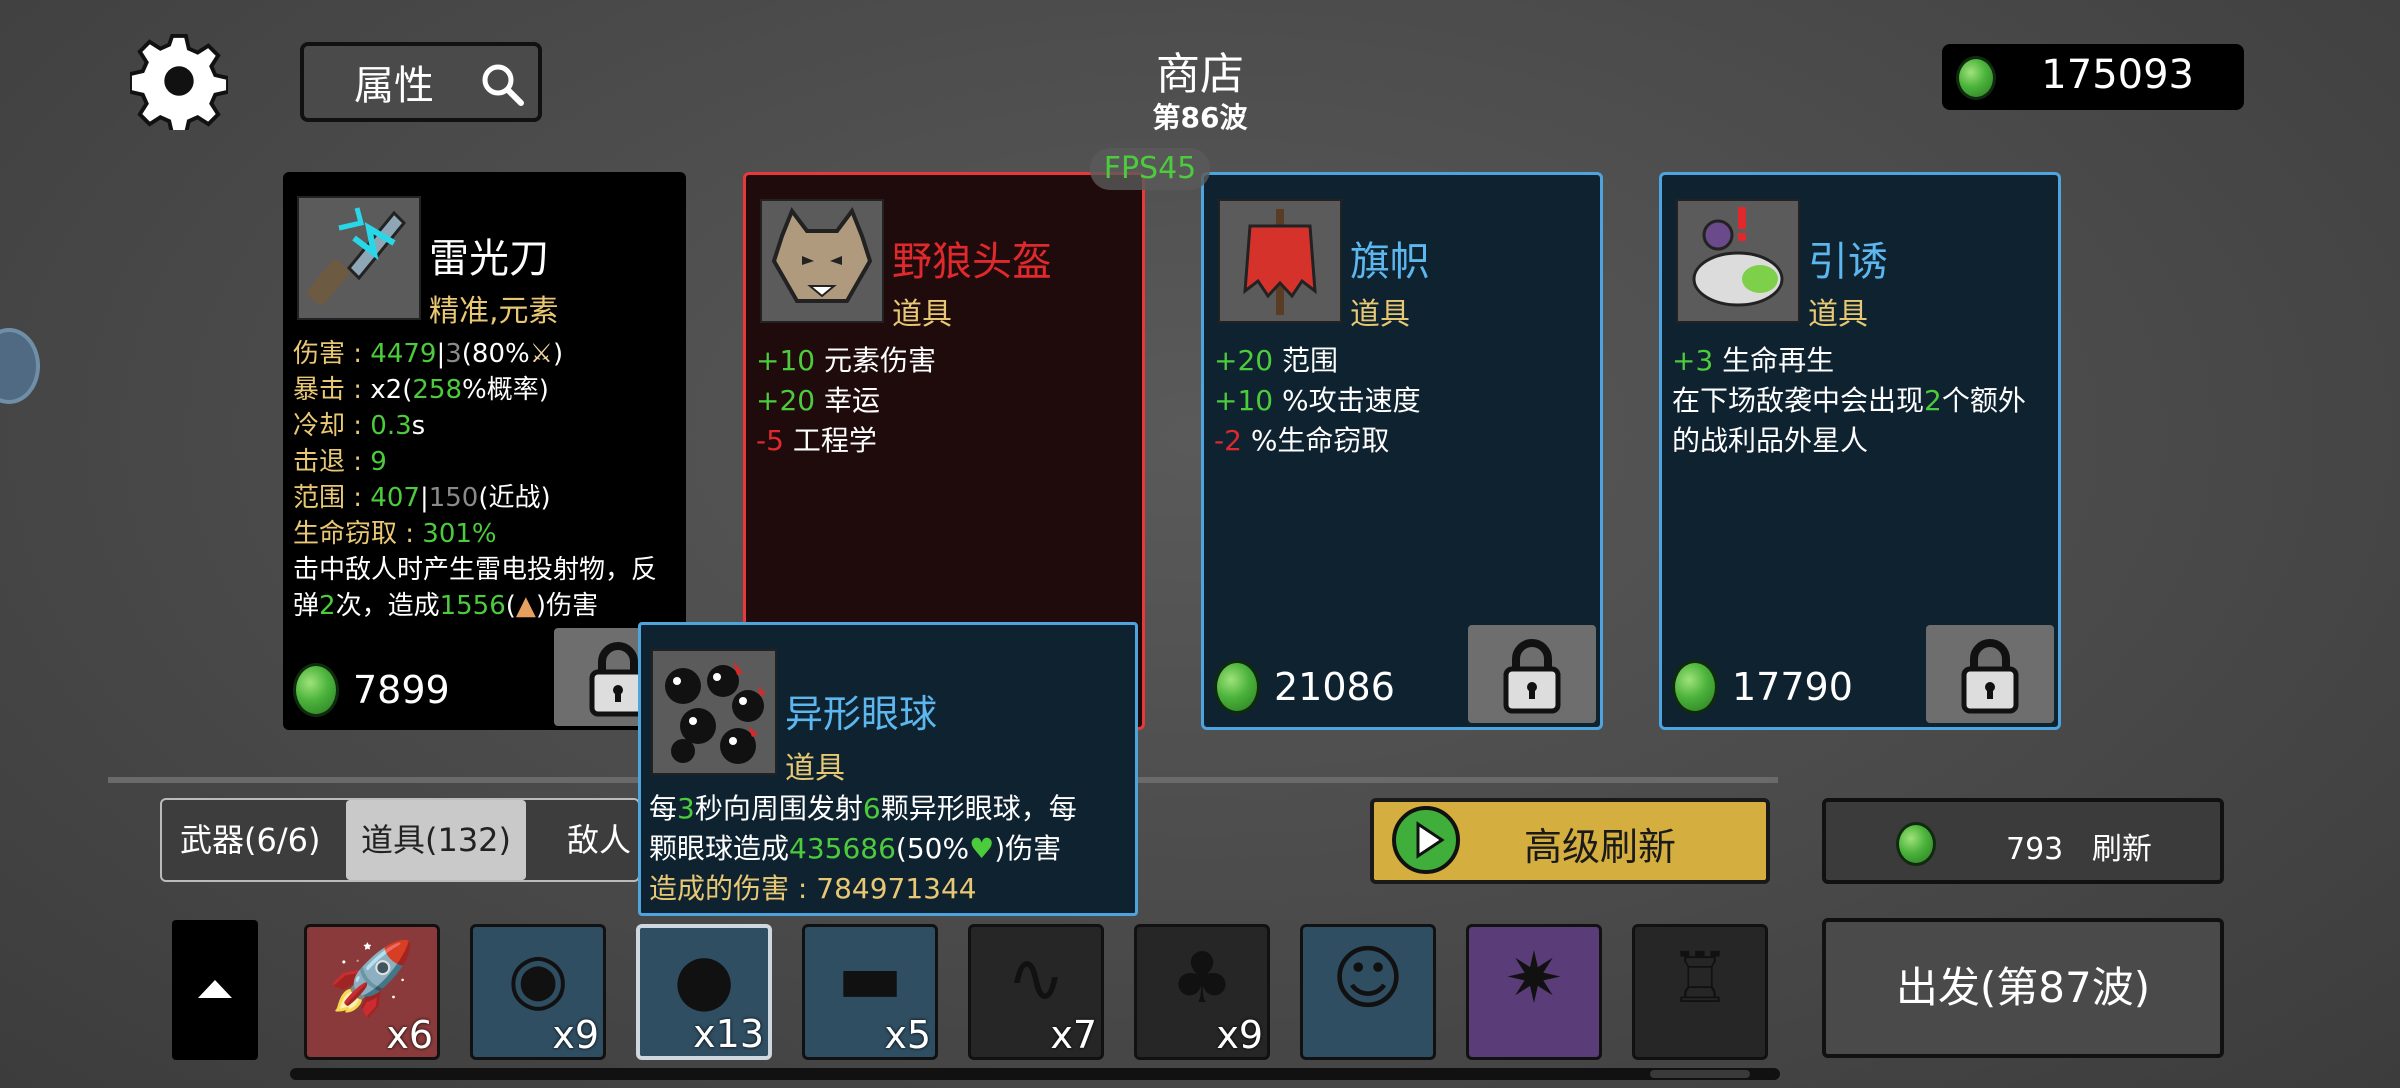 This screenshot has width=2400, height=1088. I want to click on wolf-helmet-icon, so click(822, 261).